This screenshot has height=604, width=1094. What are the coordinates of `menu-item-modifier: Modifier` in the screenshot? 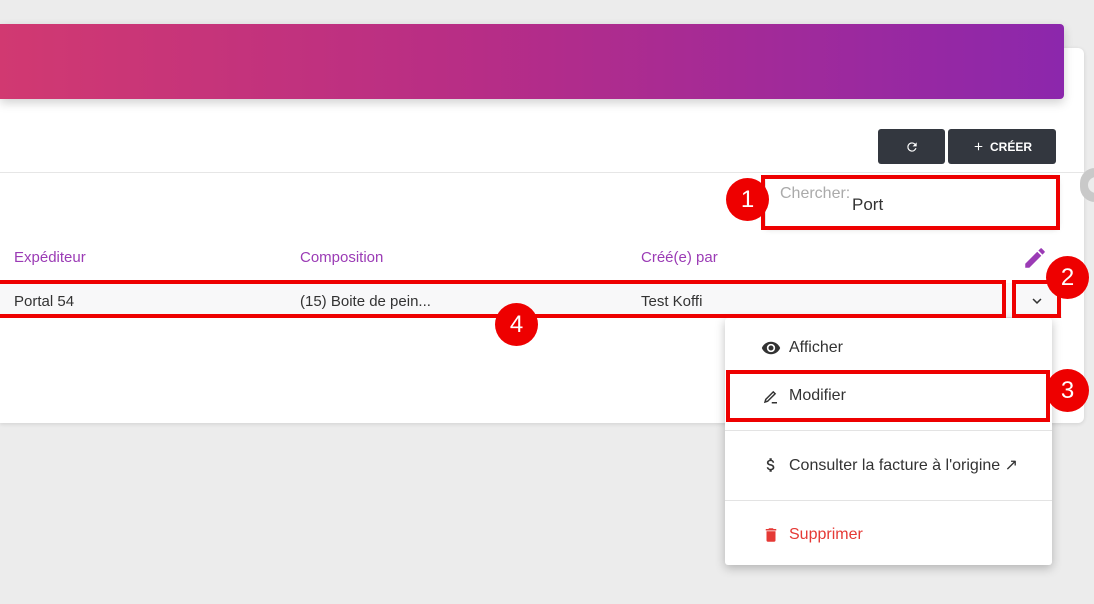 It's located at (888, 396).